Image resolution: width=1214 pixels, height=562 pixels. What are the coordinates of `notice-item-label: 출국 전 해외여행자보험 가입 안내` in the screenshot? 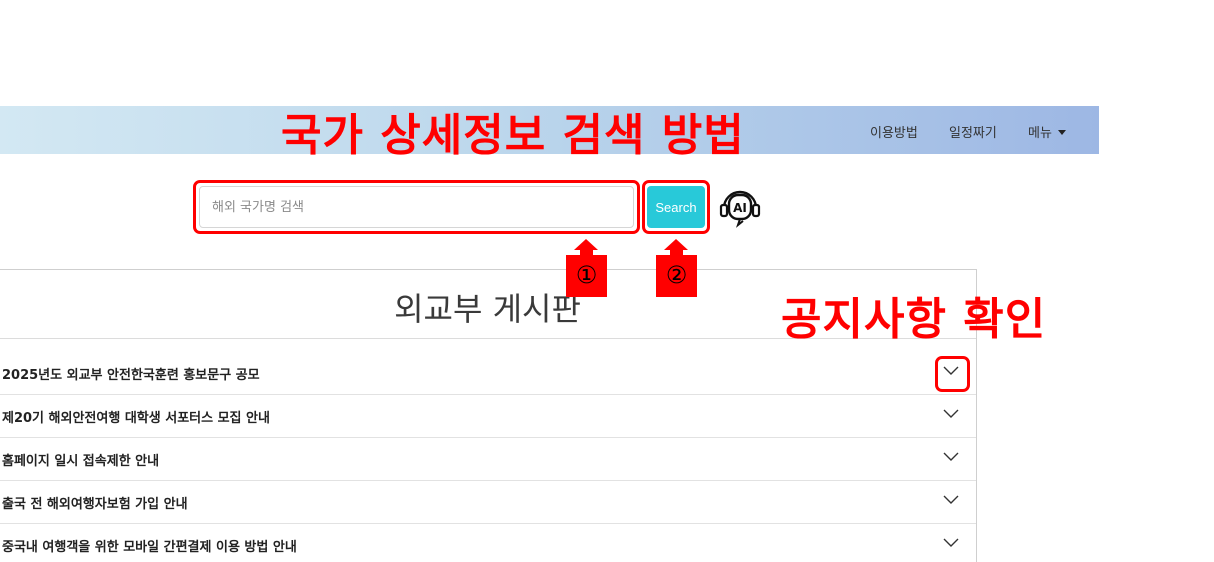 It's located at (95, 504).